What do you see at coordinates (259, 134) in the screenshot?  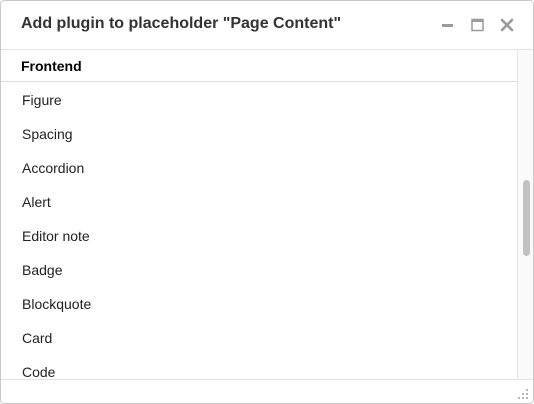 I see `plugin-item-spacing: Spacing` at bounding box center [259, 134].